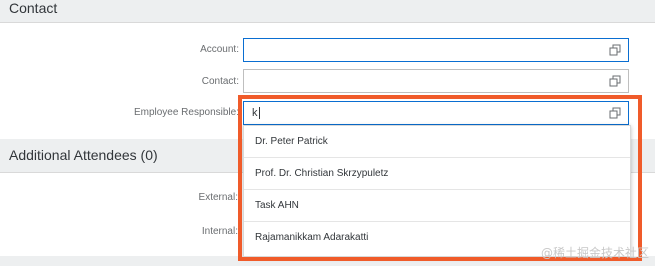 This screenshot has height=266, width=655. Describe the element at coordinates (219, 49) in the screenshot. I see `account-label: Account:` at that location.